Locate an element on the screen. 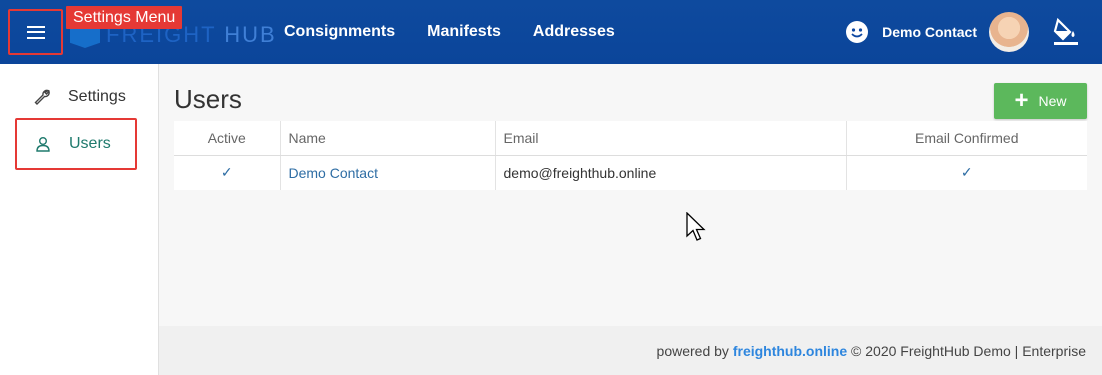 Image resolution: width=1102 pixels, height=375 pixels. new-user-button: + New is located at coordinates (1040, 101).